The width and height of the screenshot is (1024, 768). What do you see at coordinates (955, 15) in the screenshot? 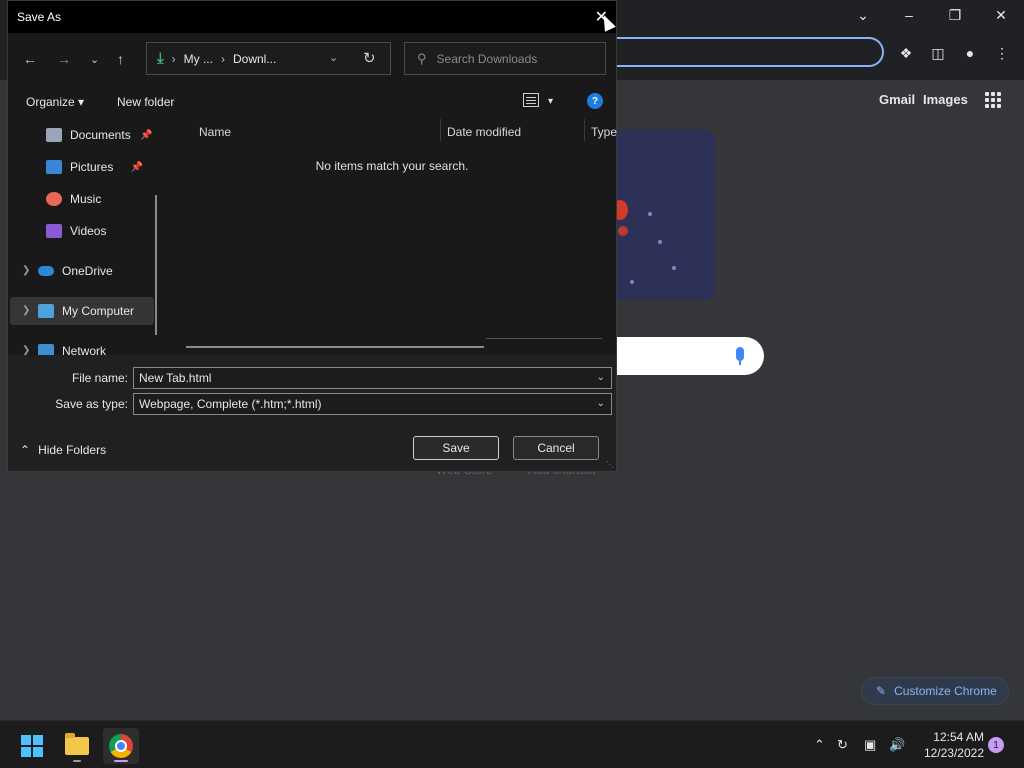
I see `restore-icon: ❐` at bounding box center [955, 15].